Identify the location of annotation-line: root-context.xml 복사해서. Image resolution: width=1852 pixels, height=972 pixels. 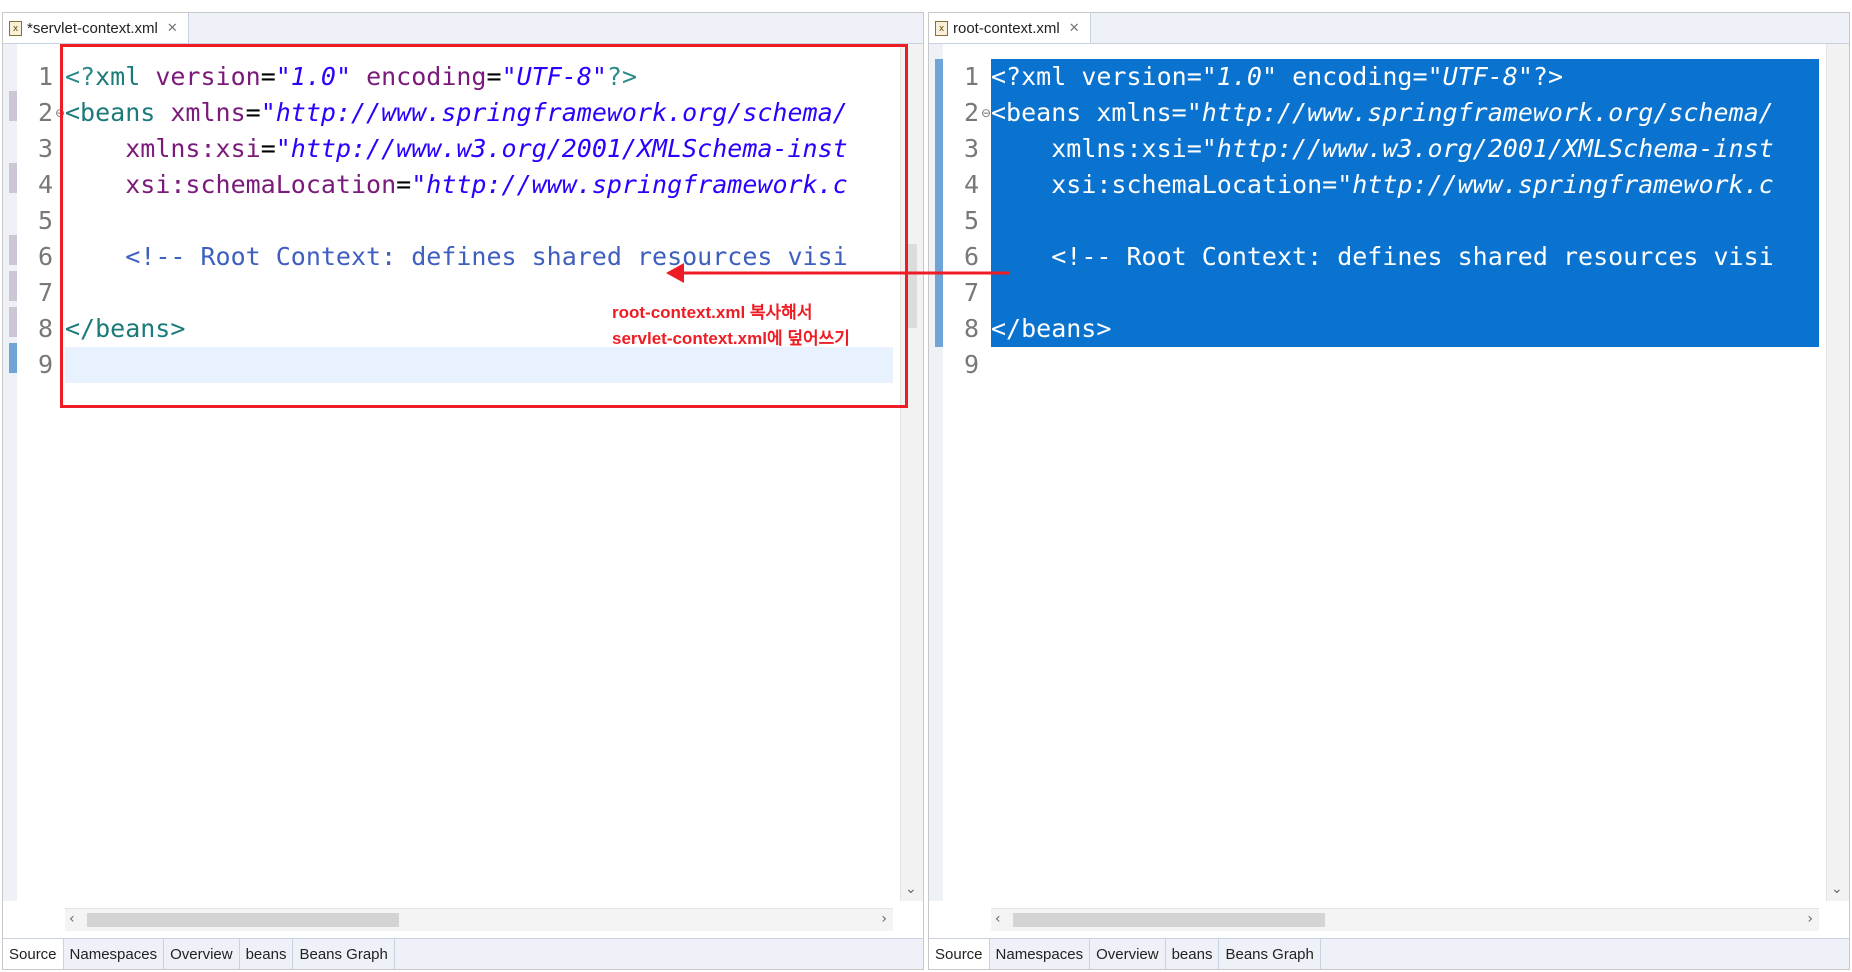
(712, 312).